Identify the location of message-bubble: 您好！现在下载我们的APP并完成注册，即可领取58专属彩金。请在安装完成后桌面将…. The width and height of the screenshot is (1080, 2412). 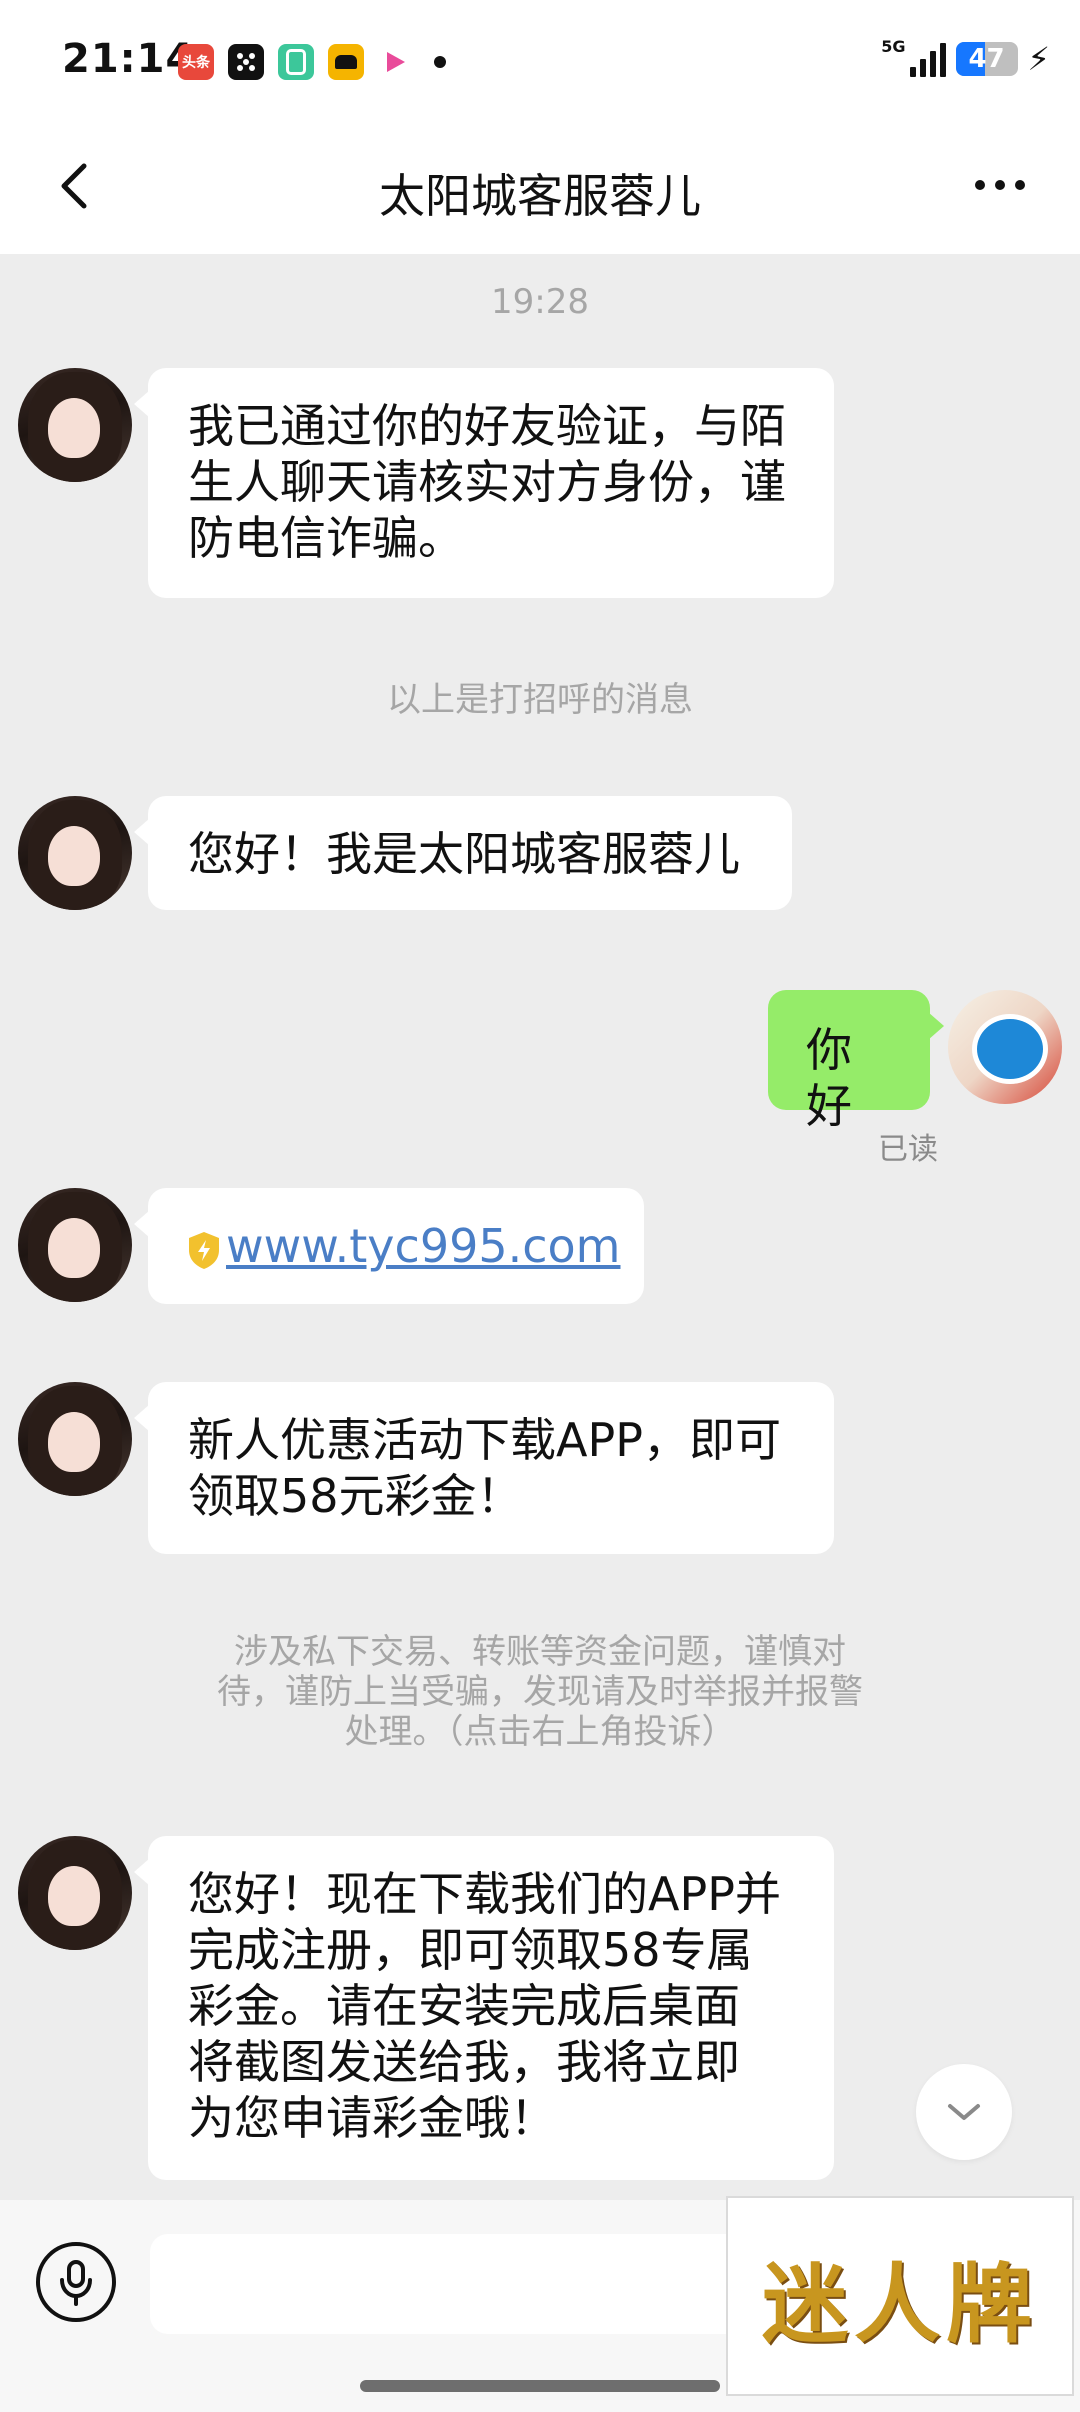
(484, 2008).